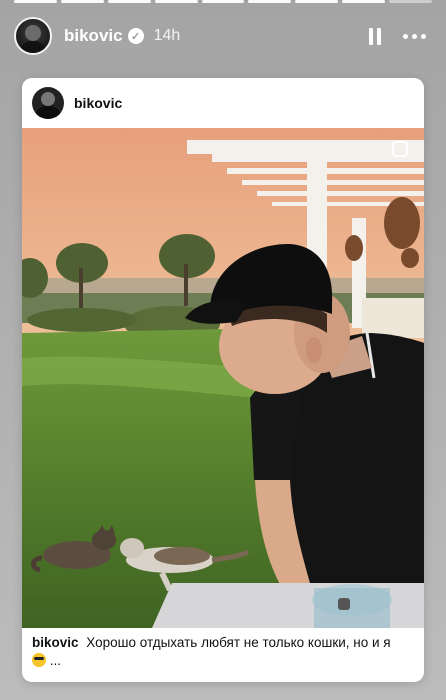 This screenshot has width=446, height=700. What do you see at coordinates (414, 36) in the screenshot?
I see `more-options-icon` at bounding box center [414, 36].